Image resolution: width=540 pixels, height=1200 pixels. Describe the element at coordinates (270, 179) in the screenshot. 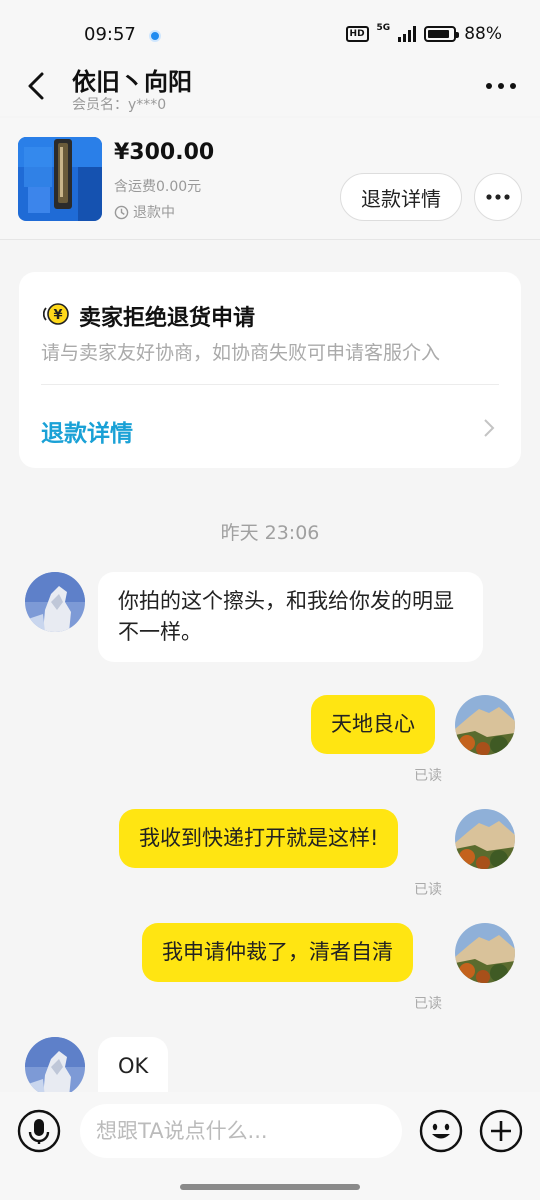

I see `product-summary: ¥300.00 含运费0.00元 退款中 退款详情` at that location.